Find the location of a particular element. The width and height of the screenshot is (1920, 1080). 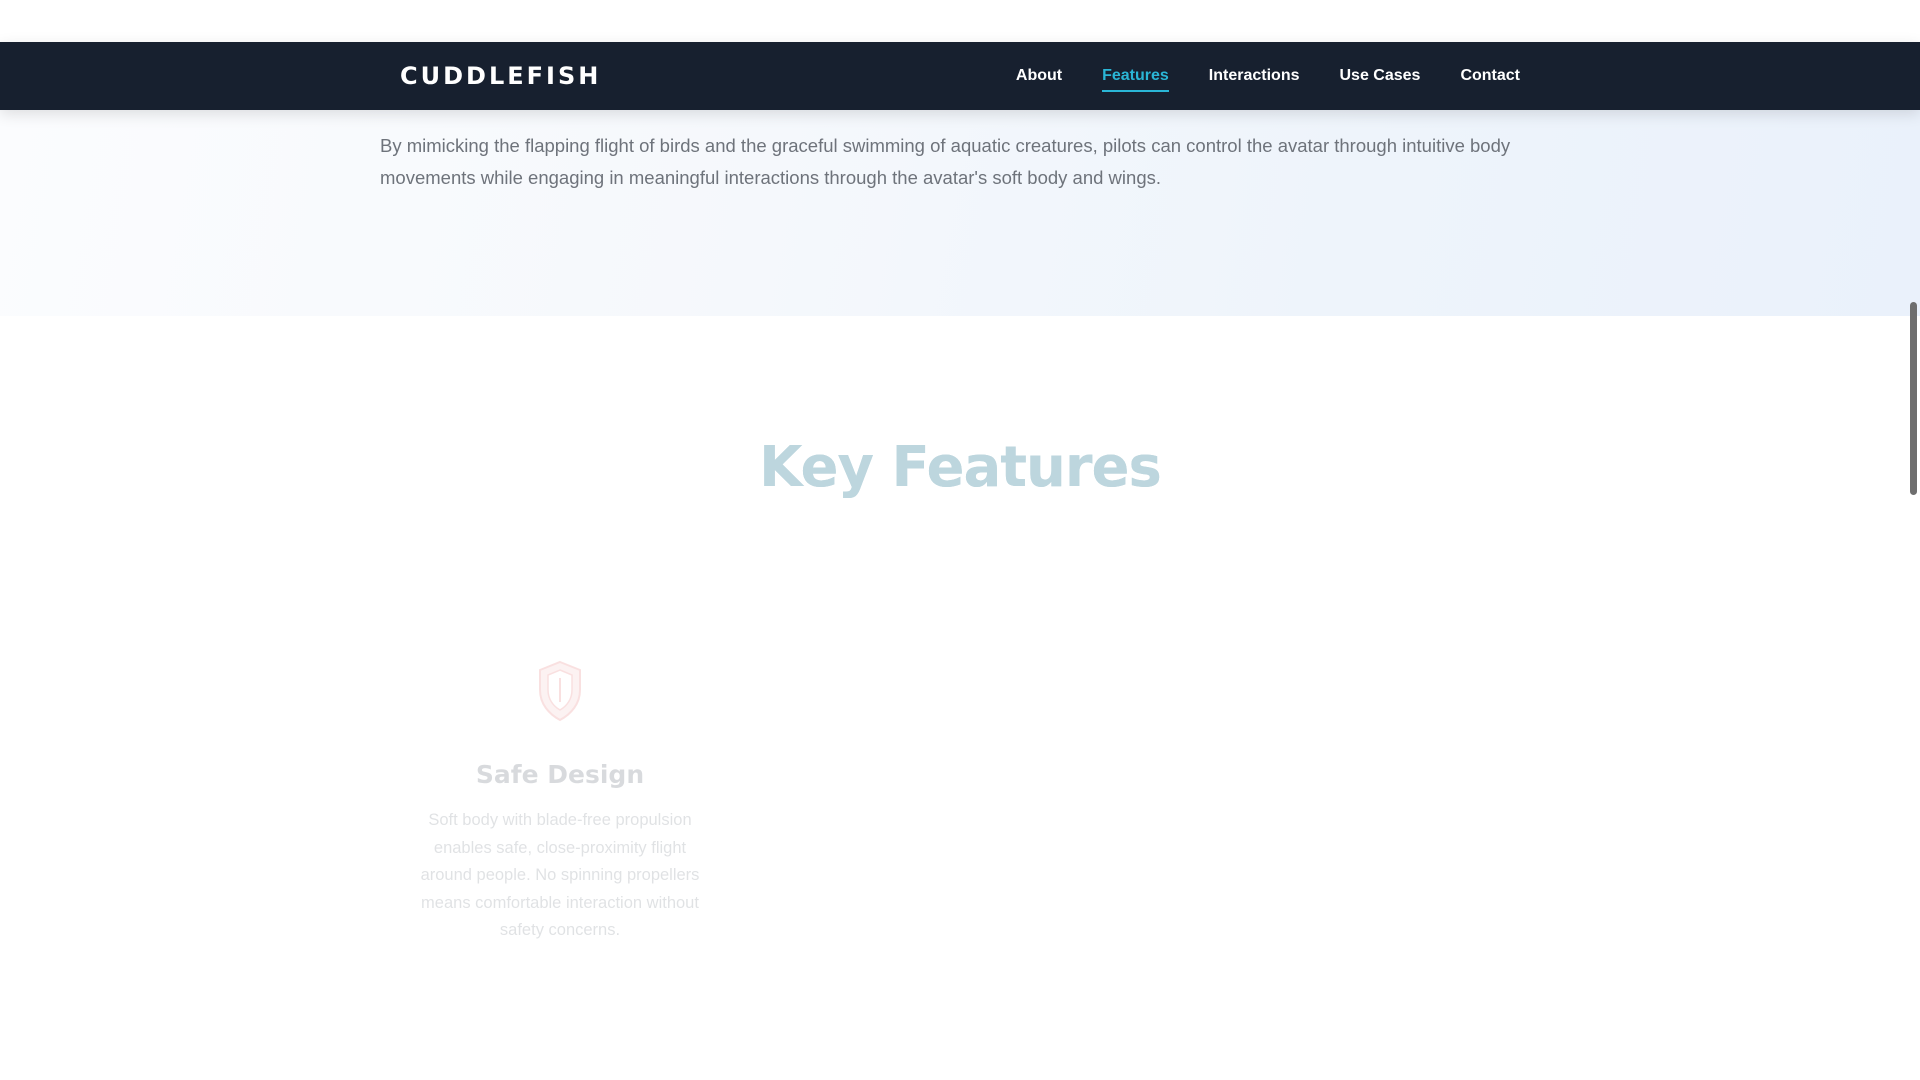

shield-icon is located at coordinates (560, 691).